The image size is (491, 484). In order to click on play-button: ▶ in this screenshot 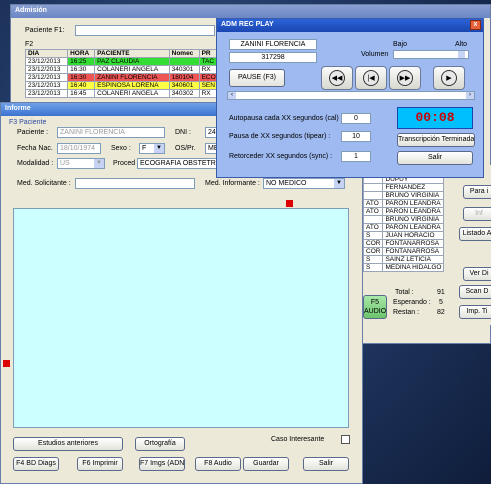, I will do `click(449, 78)`.